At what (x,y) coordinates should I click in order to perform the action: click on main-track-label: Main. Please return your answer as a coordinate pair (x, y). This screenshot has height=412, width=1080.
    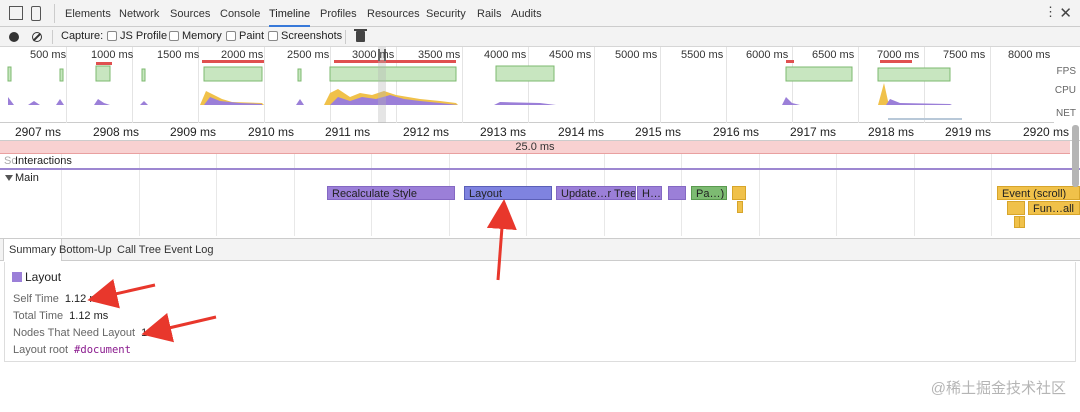
    Looking at the image, I should click on (27, 178).